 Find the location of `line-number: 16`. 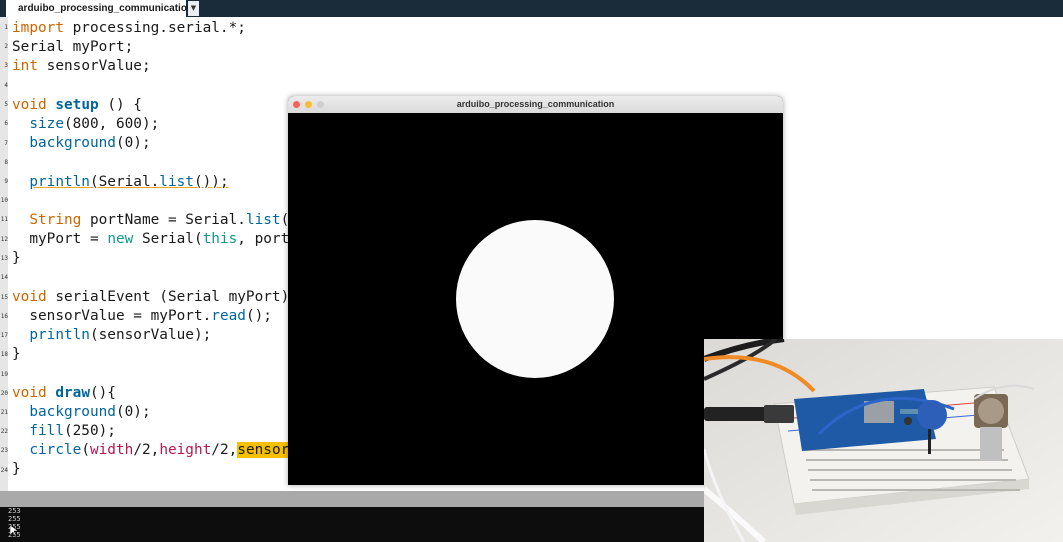

line-number: 16 is located at coordinates (4, 316).